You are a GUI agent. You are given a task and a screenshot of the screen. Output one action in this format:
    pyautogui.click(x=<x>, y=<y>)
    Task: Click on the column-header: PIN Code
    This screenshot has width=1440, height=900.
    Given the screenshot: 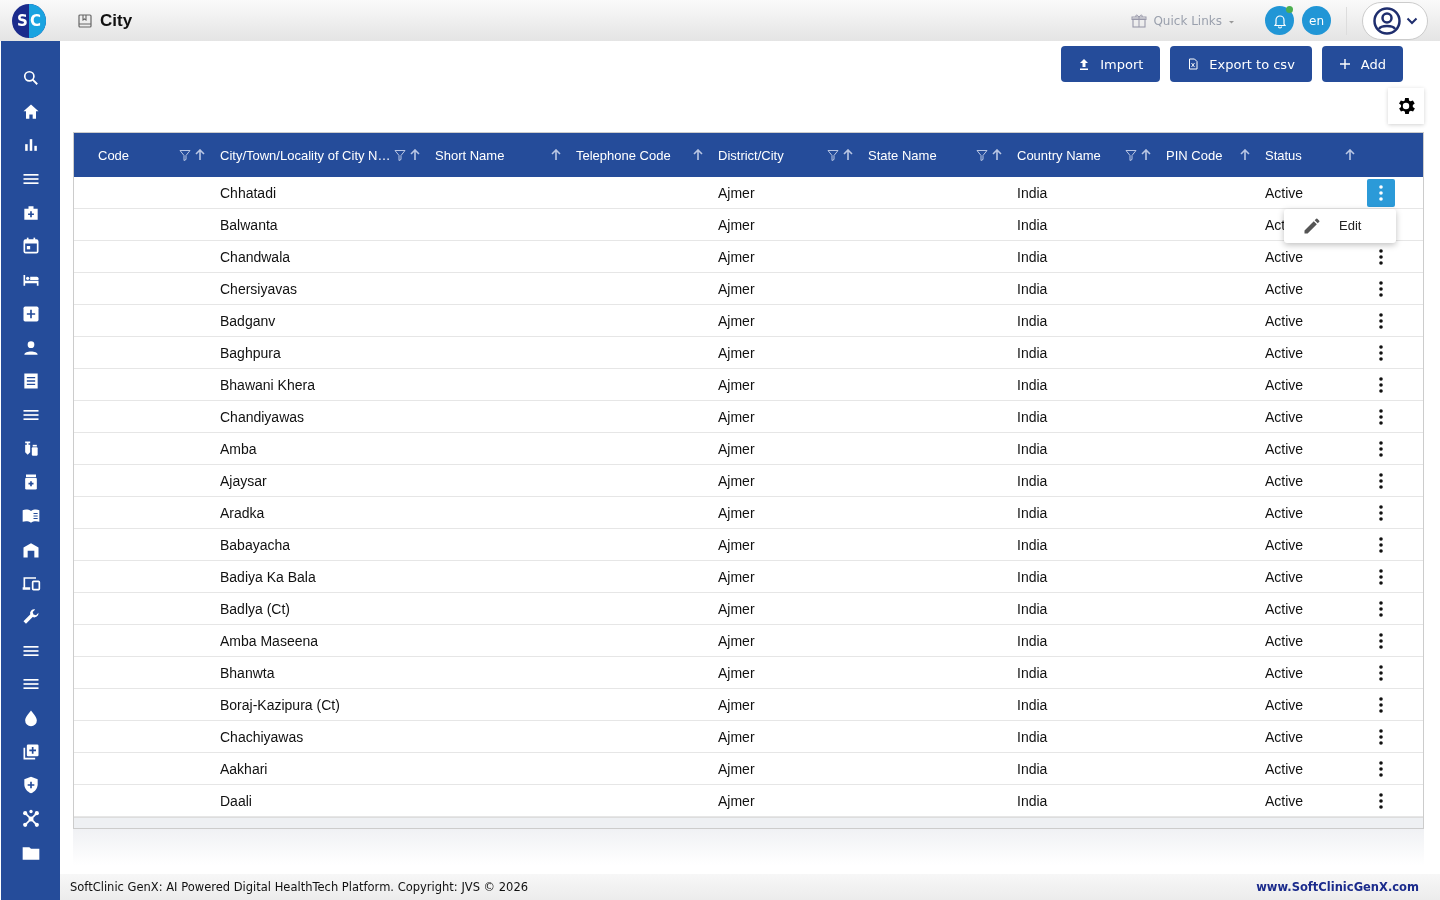 What is the action you would take?
    pyautogui.click(x=1194, y=155)
    